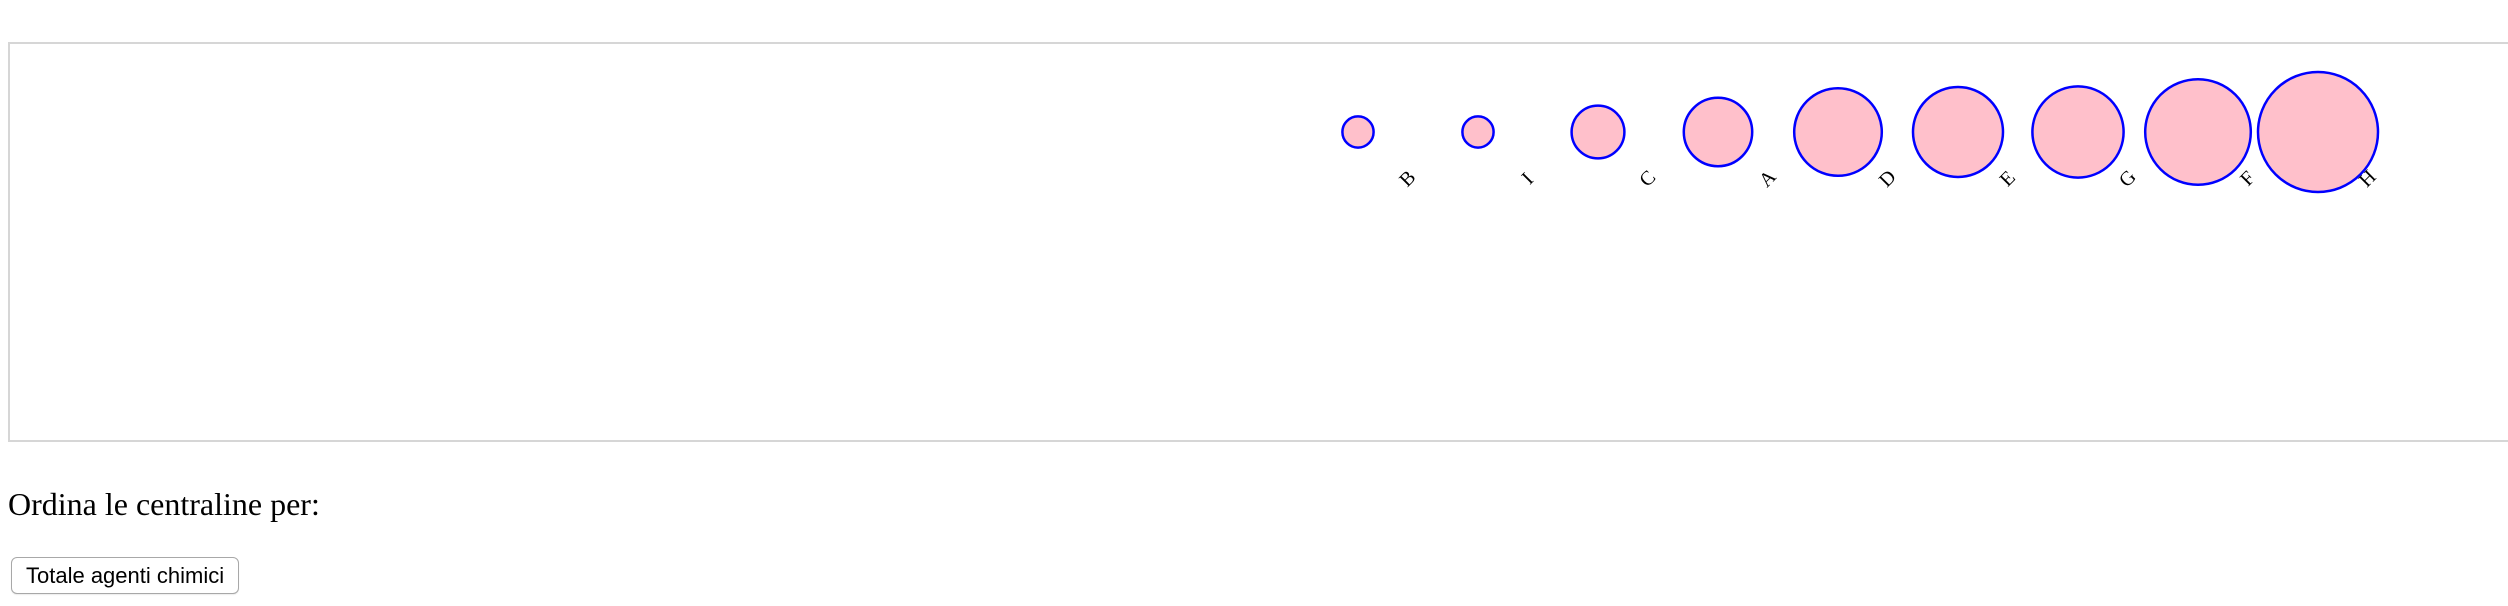 This screenshot has height=606, width=2508. Describe the element at coordinates (2247, 178) in the screenshot. I see `bubble-label-F: F` at that location.